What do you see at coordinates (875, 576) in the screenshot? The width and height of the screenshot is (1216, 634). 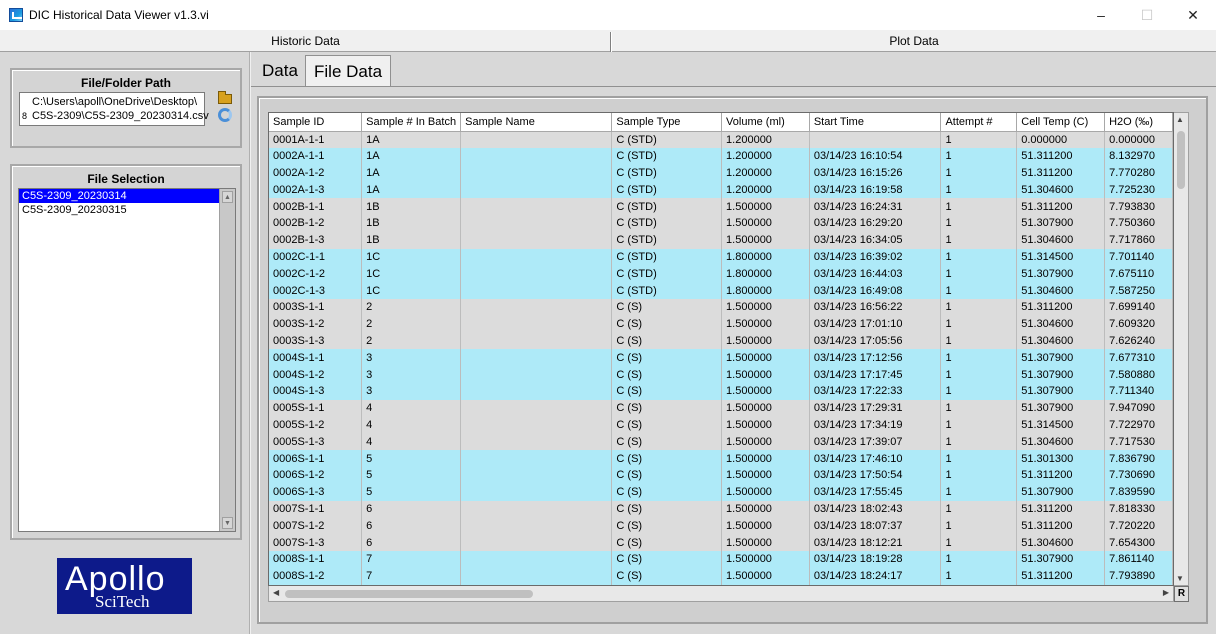 I see `table-cell: 03/14/23 18:24:17` at bounding box center [875, 576].